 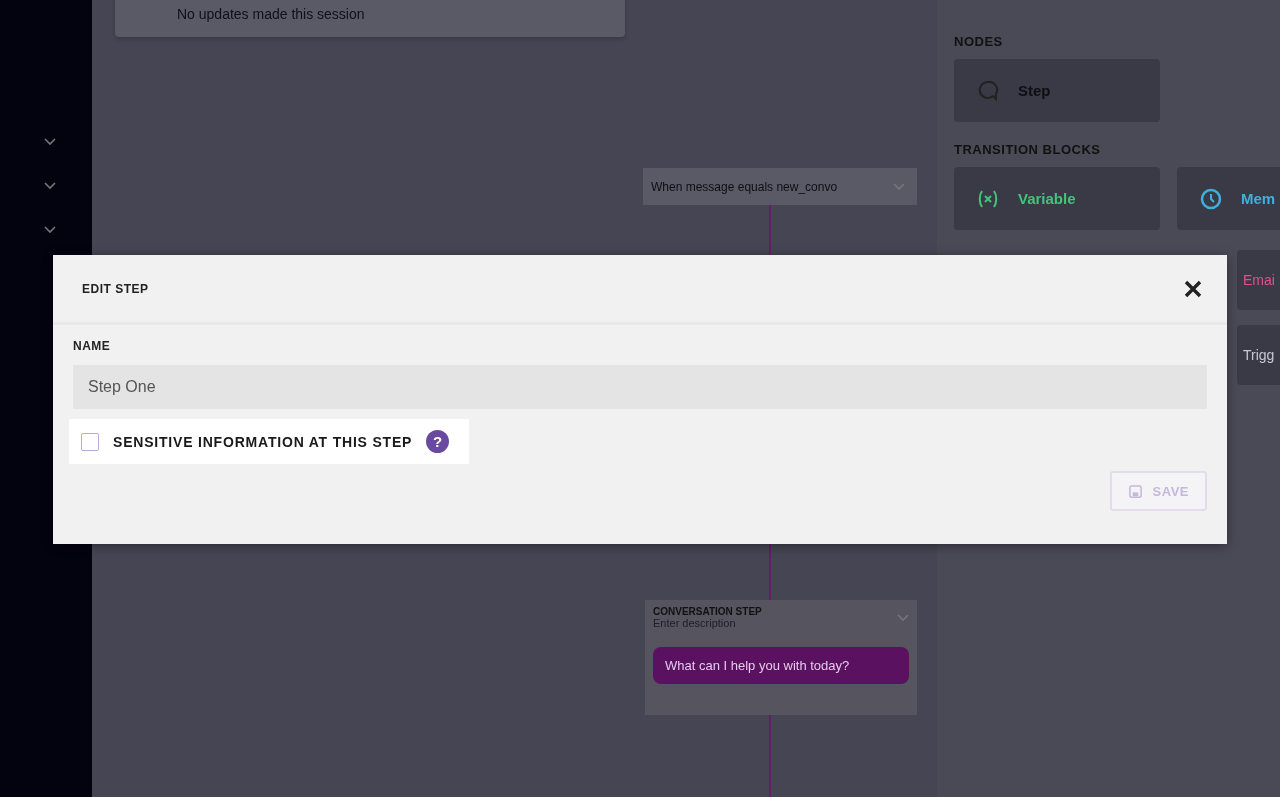 I want to click on section-title: NODES, so click(x=979, y=41).